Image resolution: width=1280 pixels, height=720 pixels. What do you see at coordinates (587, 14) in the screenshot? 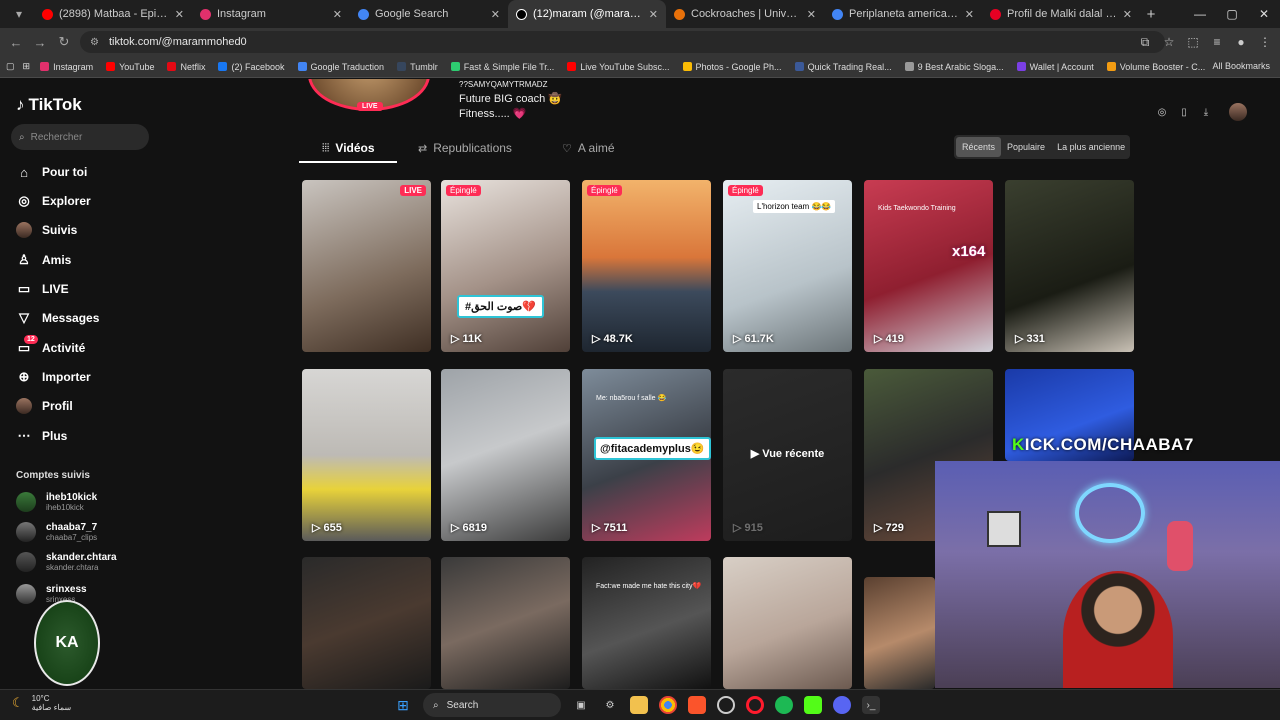
I see `browser-tab: (12)maram (@marammohed0) ✕` at bounding box center [587, 14].